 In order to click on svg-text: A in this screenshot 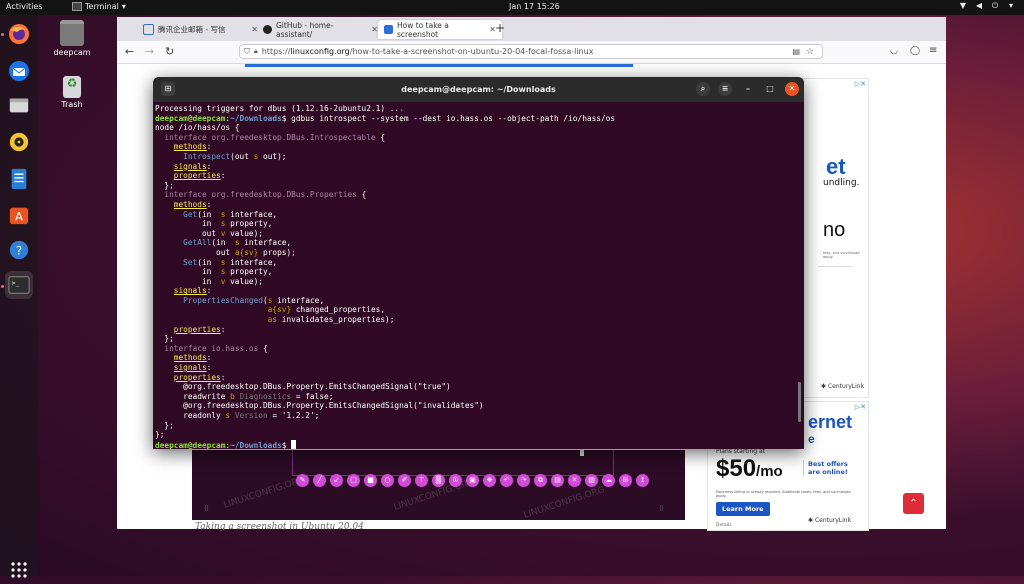, I will do `click(19, 217)`.